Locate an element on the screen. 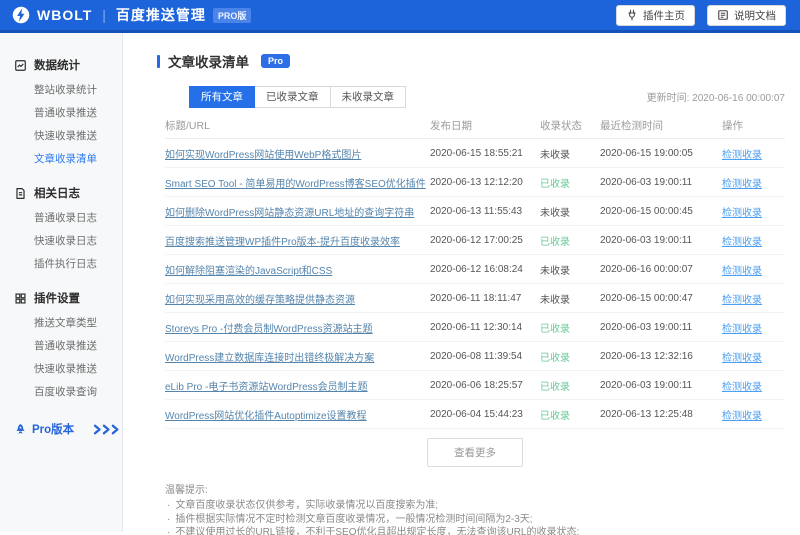 This screenshot has width=800, height=535. sidebar-item: 百度收录查询 is located at coordinates (68, 391).